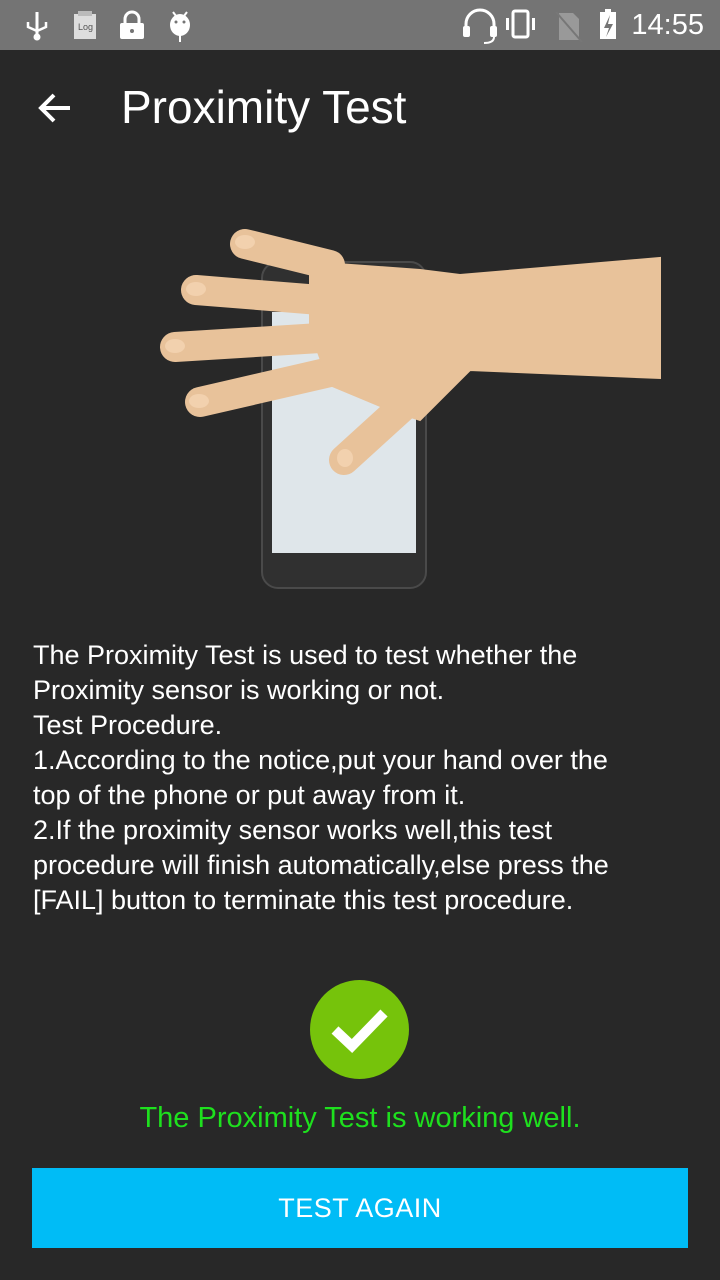  Describe the element at coordinates (360, 25) in the screenshot. I see `status-bar: Log 14:55` at that location.